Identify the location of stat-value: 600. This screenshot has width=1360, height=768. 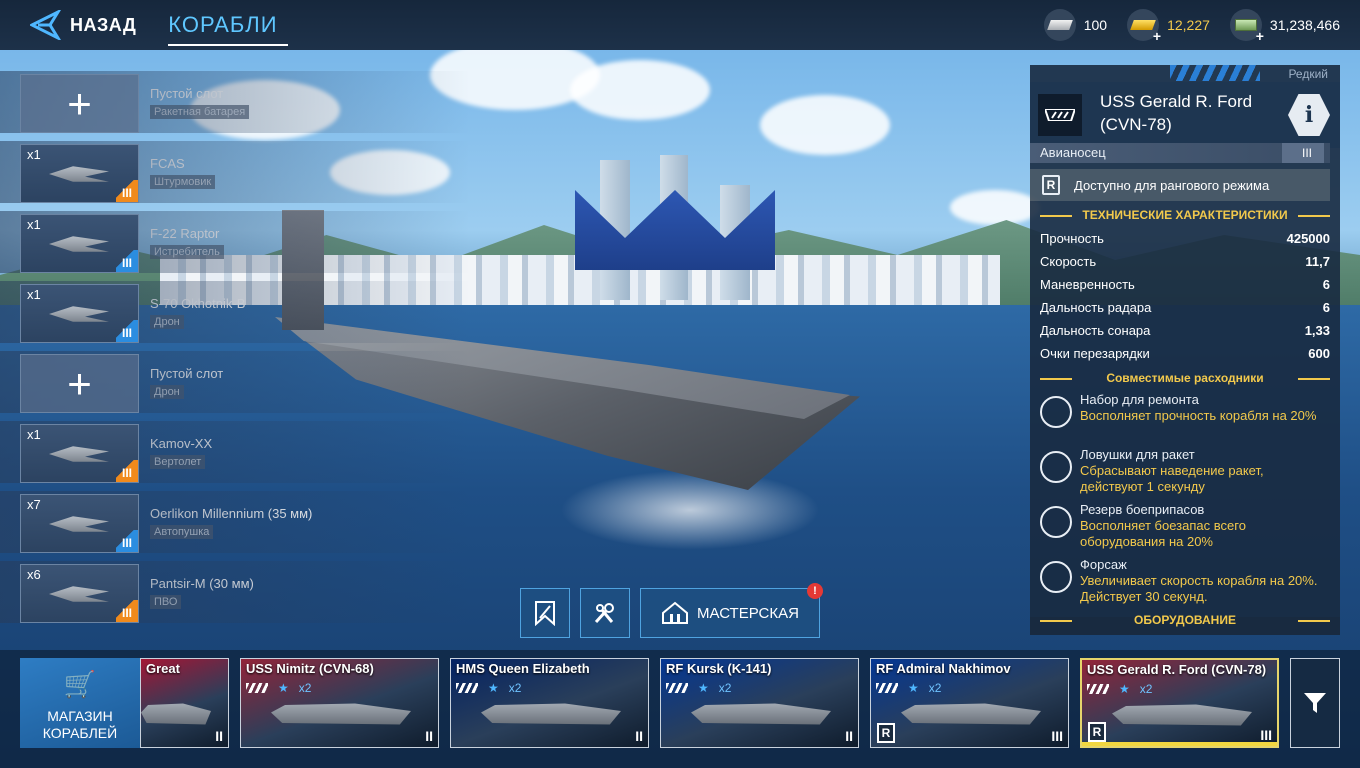
(1319, 353).